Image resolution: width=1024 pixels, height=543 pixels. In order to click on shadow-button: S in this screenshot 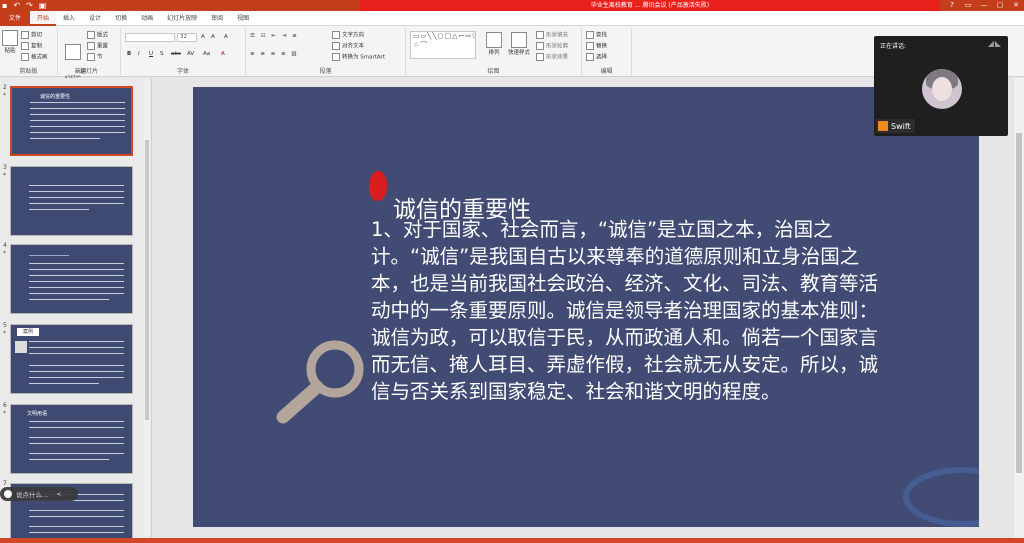, I will do `click(162, 54)`.